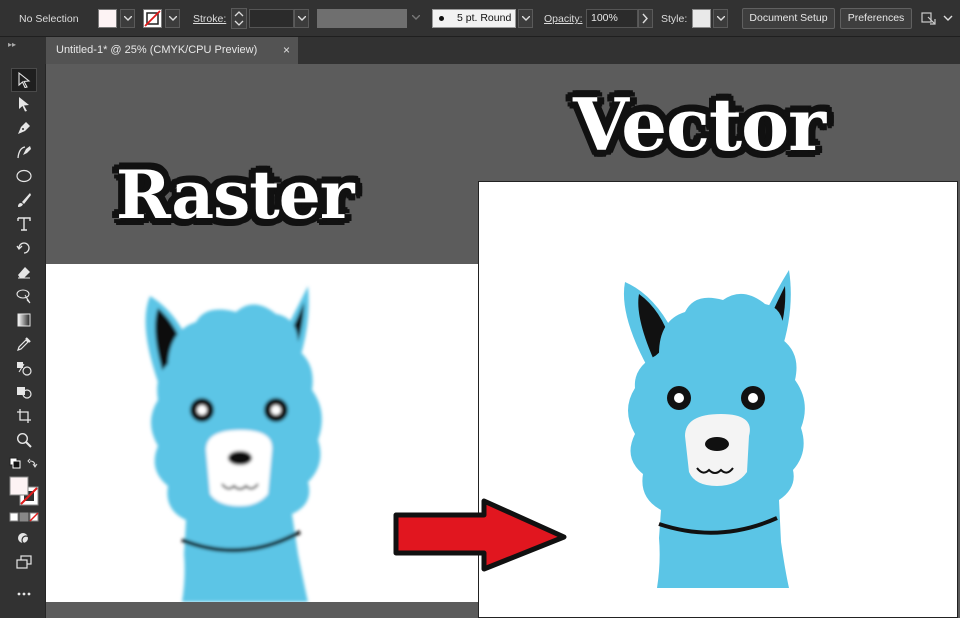 Image resolution: width=960 pixels, height=618 pixels. I want to click on arrange-documents-button, so click(938, 18).